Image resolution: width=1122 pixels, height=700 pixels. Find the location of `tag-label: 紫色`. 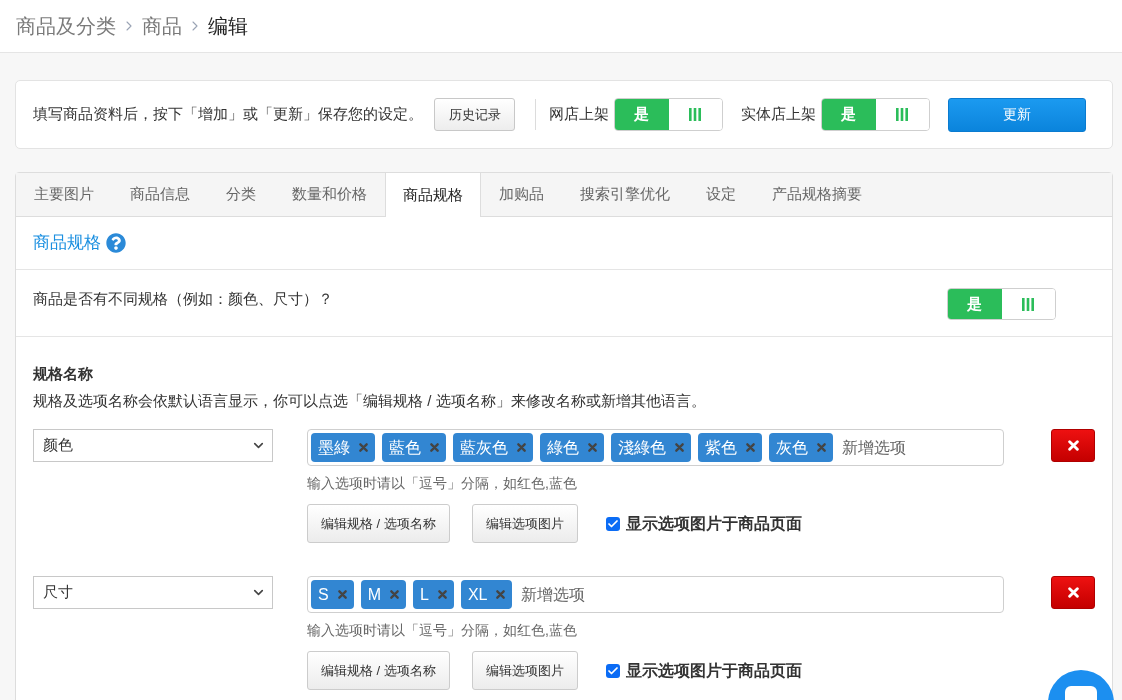

tag-label: 紫色 is located at coordinates (721, 447).